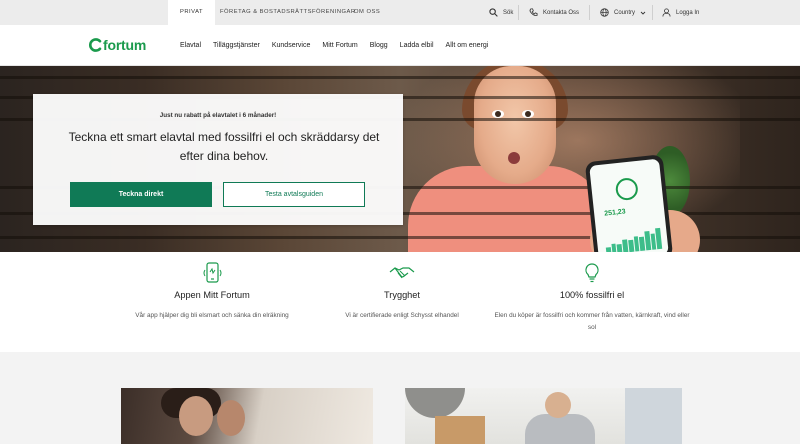 The image size is (800, 444). I want to click on globe-icon, so click(604, 12).